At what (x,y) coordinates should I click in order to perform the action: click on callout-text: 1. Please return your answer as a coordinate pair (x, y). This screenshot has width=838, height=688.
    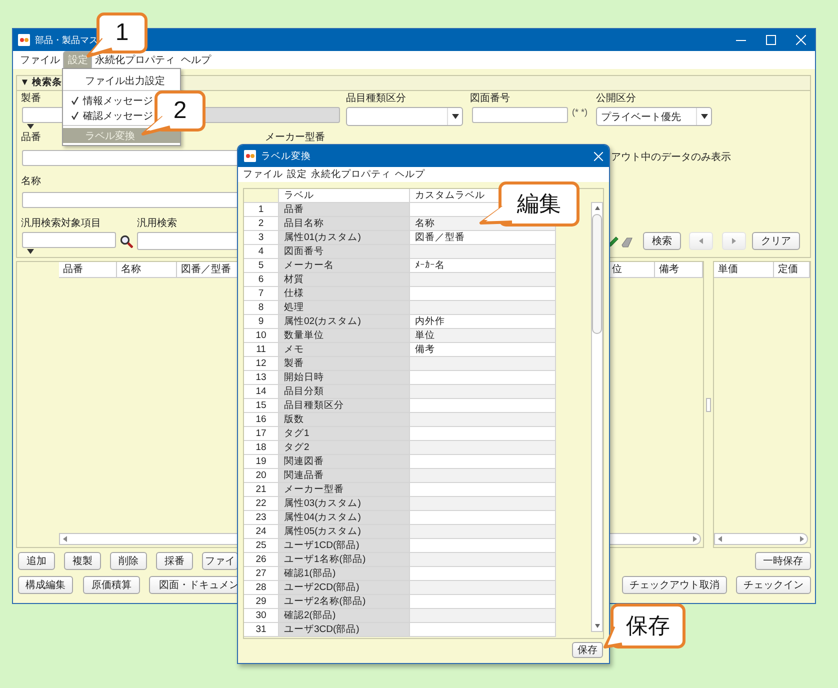
    Looking at the image, I should click on (122, 33).